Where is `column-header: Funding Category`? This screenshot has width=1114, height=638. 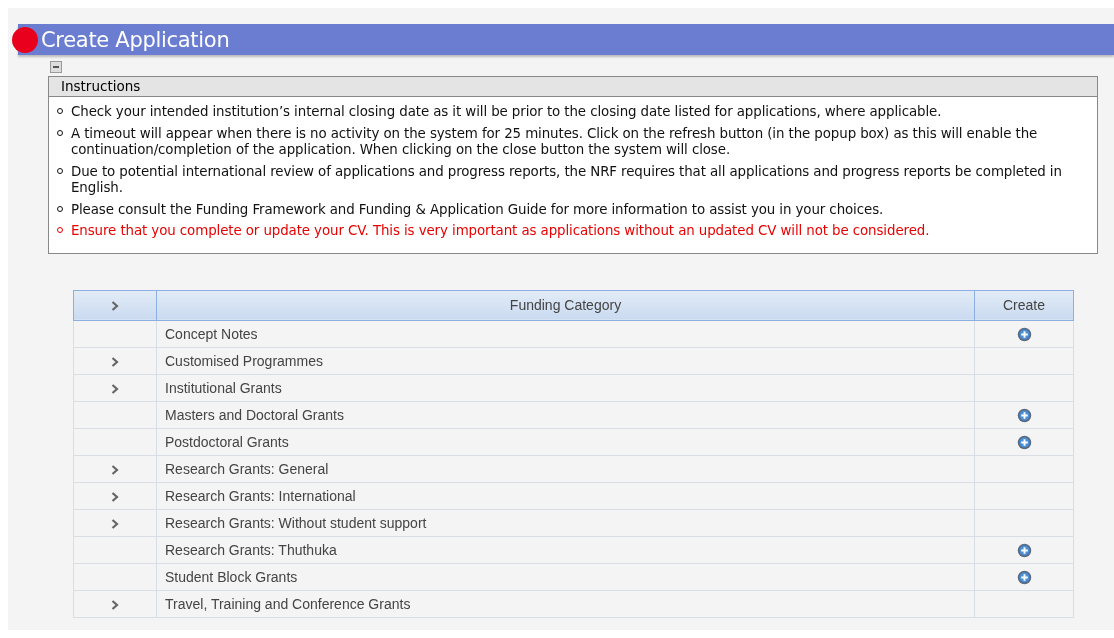
column-header: Funding Category is located at coordinates (565, 305).